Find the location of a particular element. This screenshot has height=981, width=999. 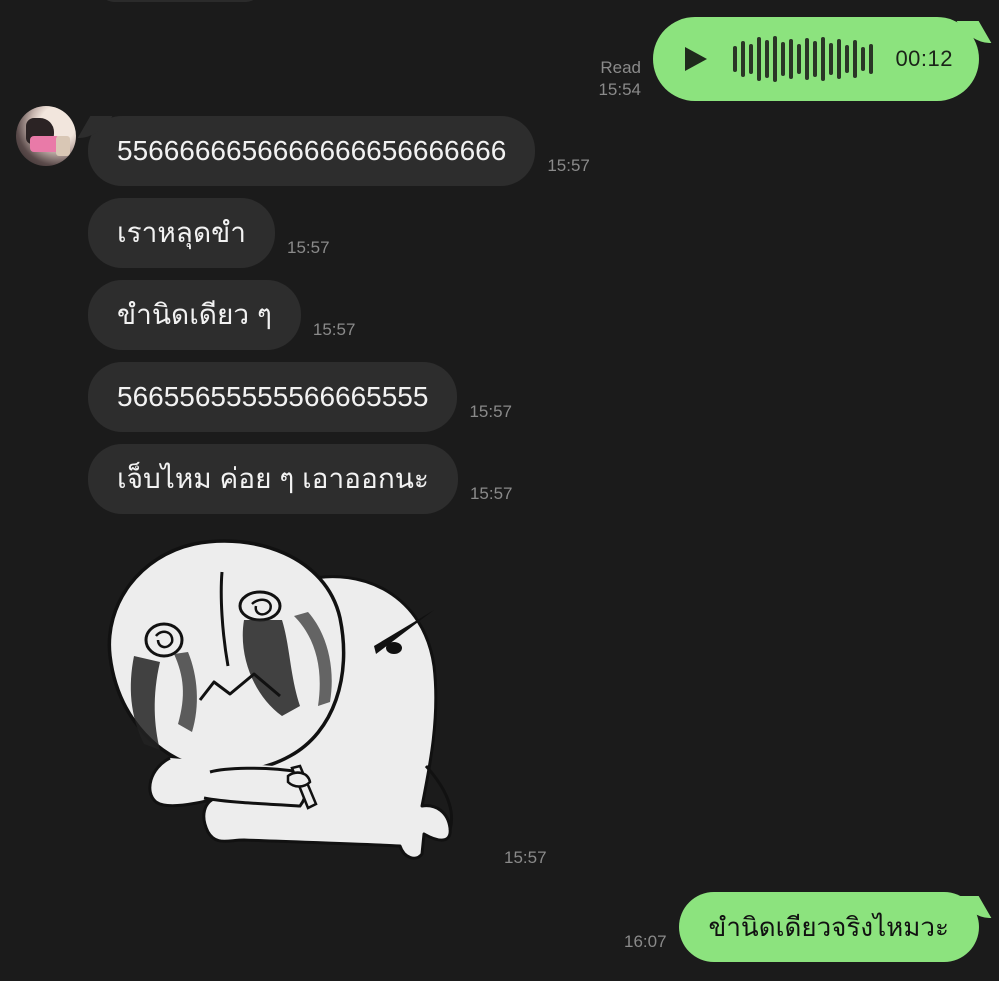

message-row: 56655655555566665555 15:57 is located at coordinates (300, 397).